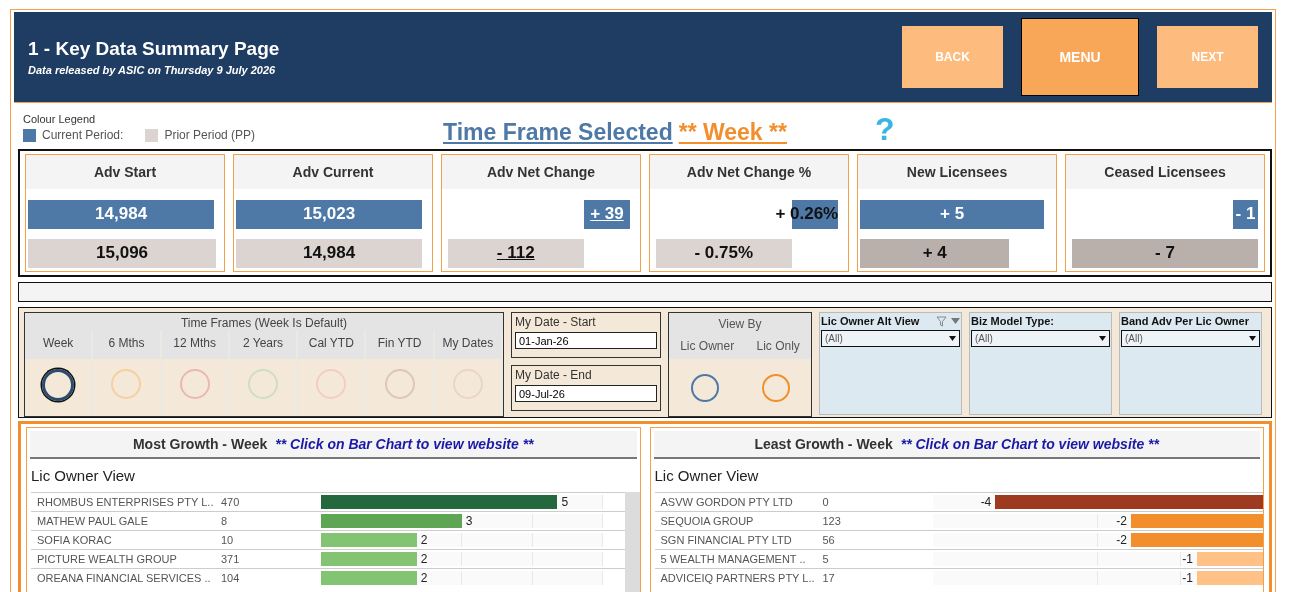 The height and width of the screenshot is (592, 1298). What do you see at coordinates (467, 344) in the screenshot?
I see `time-frame-label: My Dates` at bounding box center [467, 344].